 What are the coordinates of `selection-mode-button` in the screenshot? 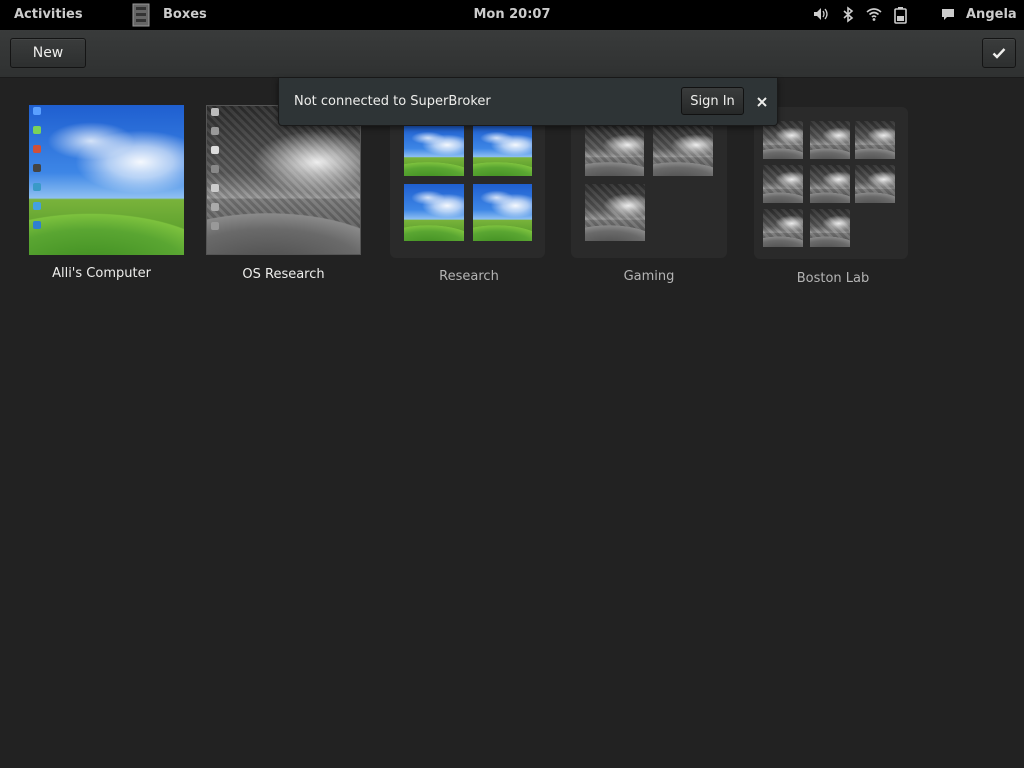 It's located at (999, 53).